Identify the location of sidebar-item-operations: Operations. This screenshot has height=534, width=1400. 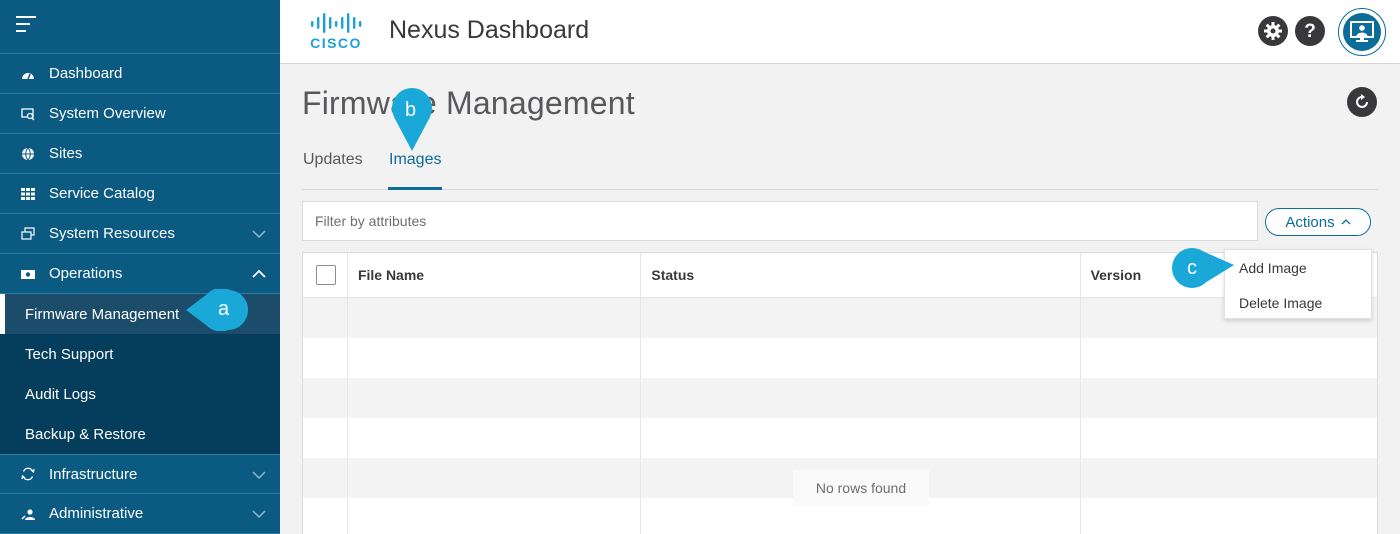
(140, 274).